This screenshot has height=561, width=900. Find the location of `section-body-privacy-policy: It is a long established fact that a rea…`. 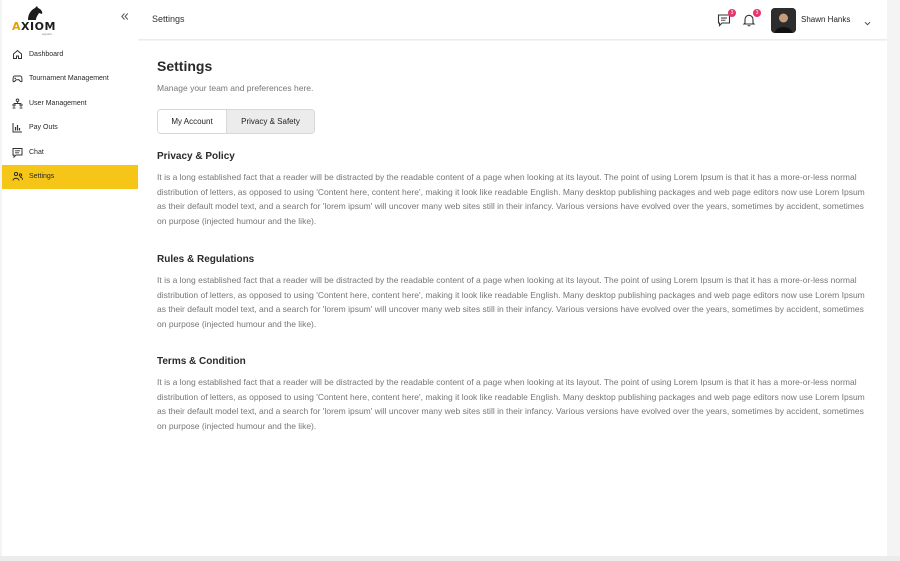

section-body-privacy-policy: It is a long established fact that a rea… is located at coordinates (511, 199).